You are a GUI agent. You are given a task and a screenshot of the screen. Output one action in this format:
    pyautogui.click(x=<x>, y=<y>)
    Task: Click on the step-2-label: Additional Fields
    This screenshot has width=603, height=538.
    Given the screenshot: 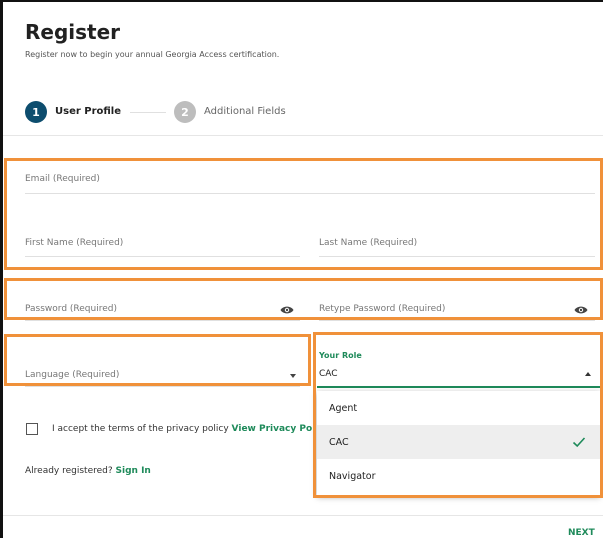 What is the action you would take?
    pyautogui.click(x=245, y=111)
    